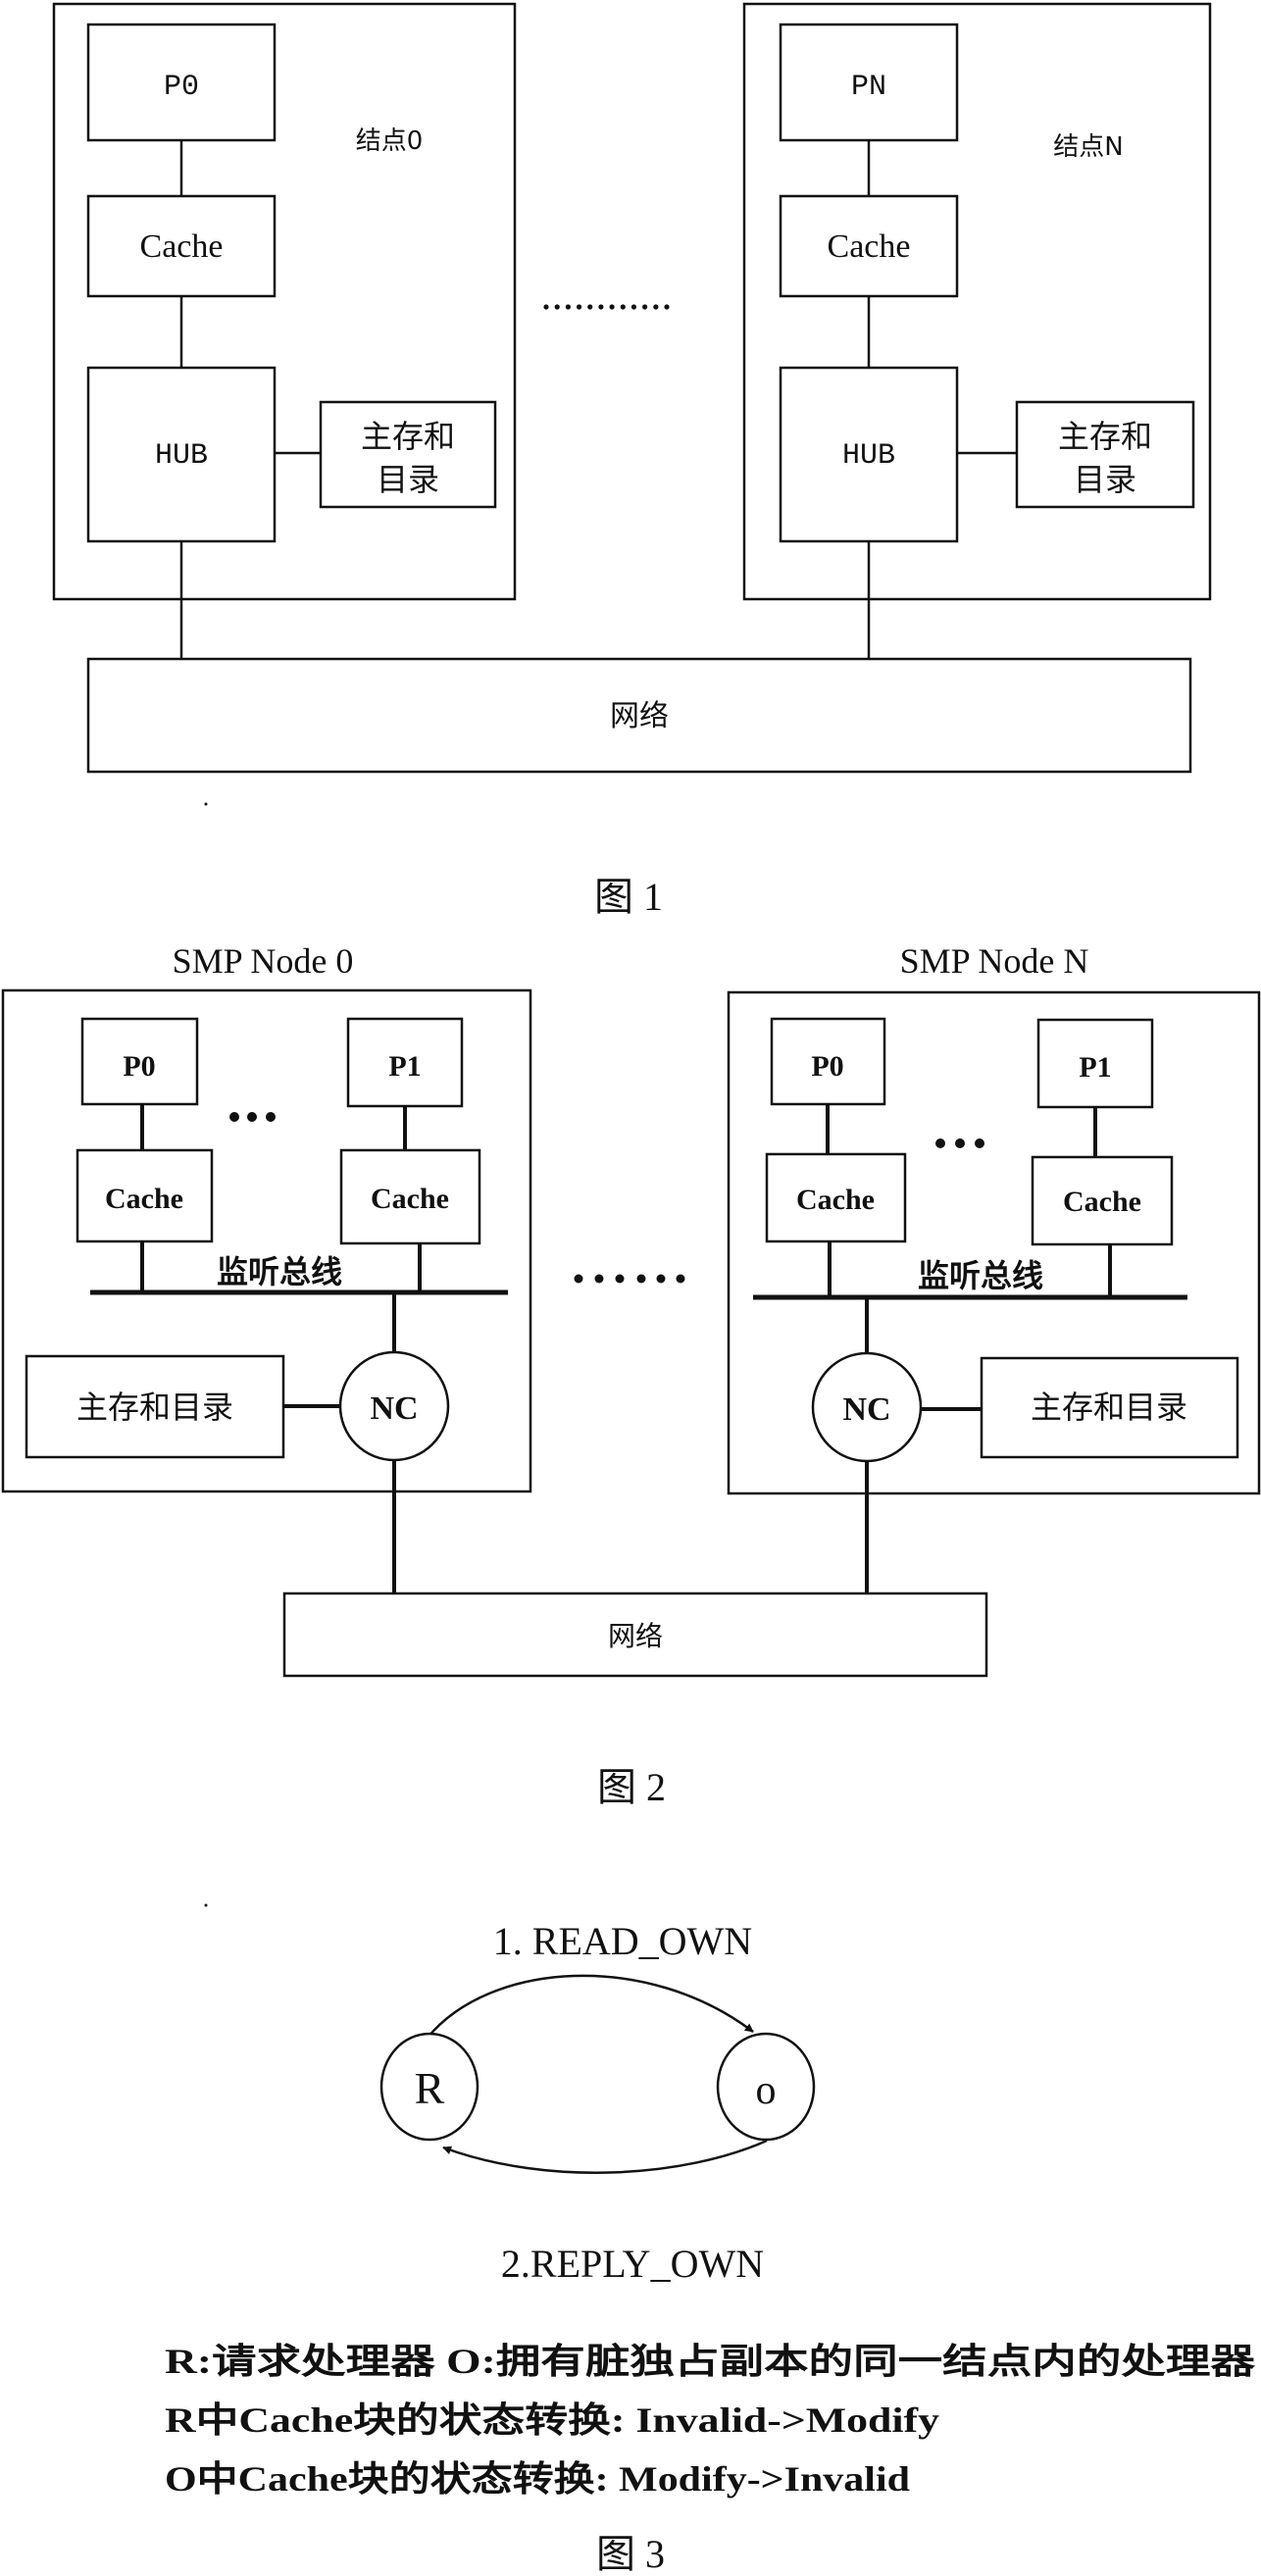 This screenshot has height=2576, width=1261. What do you see at coordinates (263, 961) in the screenshot?
I see `node-title: SMP Node 0` at bounding box center [263, 961].